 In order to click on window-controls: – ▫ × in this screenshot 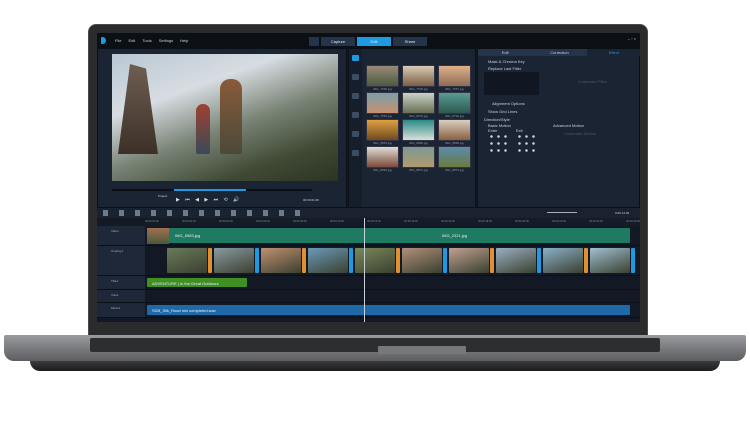, I will do `click(632, 38)`.